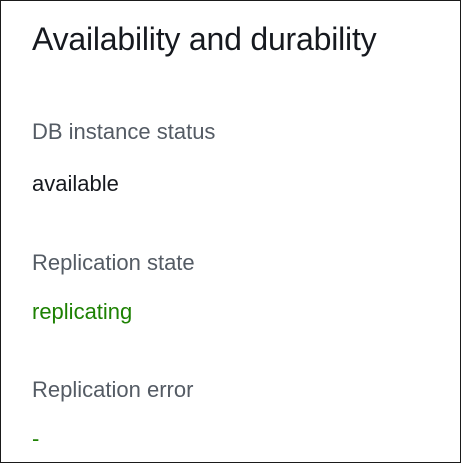 This screenshot has height=463, width=461. Describe the element at coordinates (113, 389) in the screenshot. I see `replication-error-label: Replication error` at that location.